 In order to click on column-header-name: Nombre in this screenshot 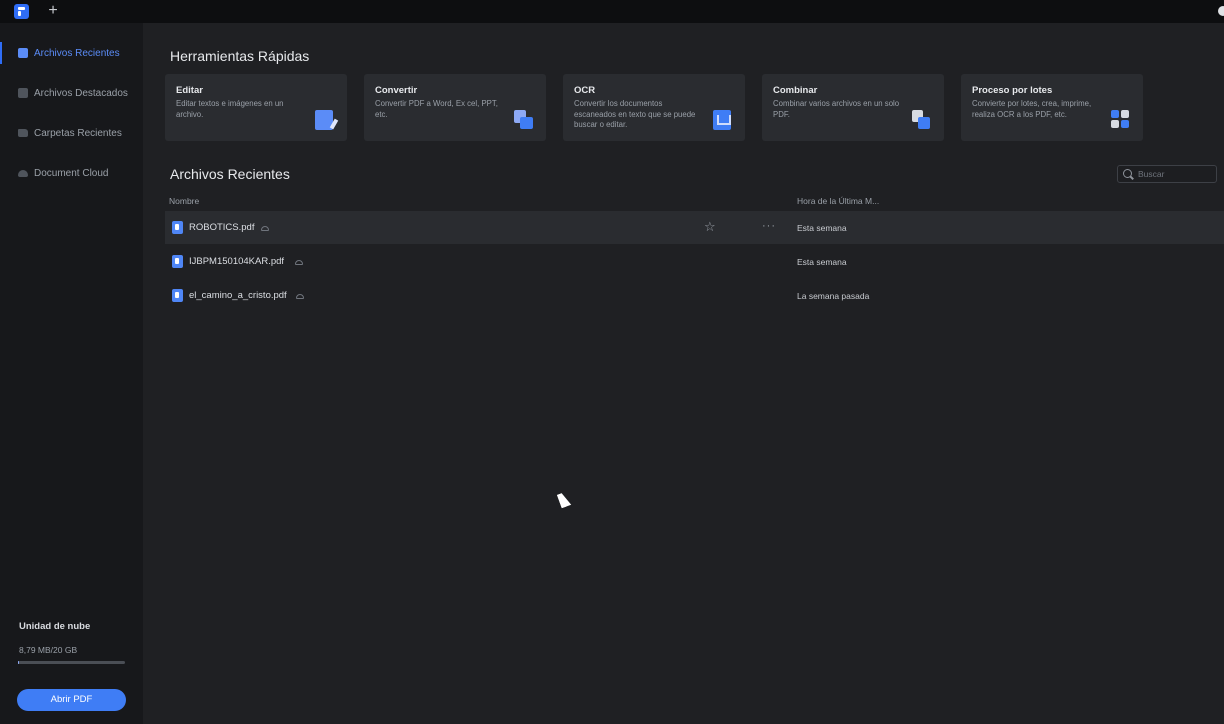, I will do `click(184, 201)`.